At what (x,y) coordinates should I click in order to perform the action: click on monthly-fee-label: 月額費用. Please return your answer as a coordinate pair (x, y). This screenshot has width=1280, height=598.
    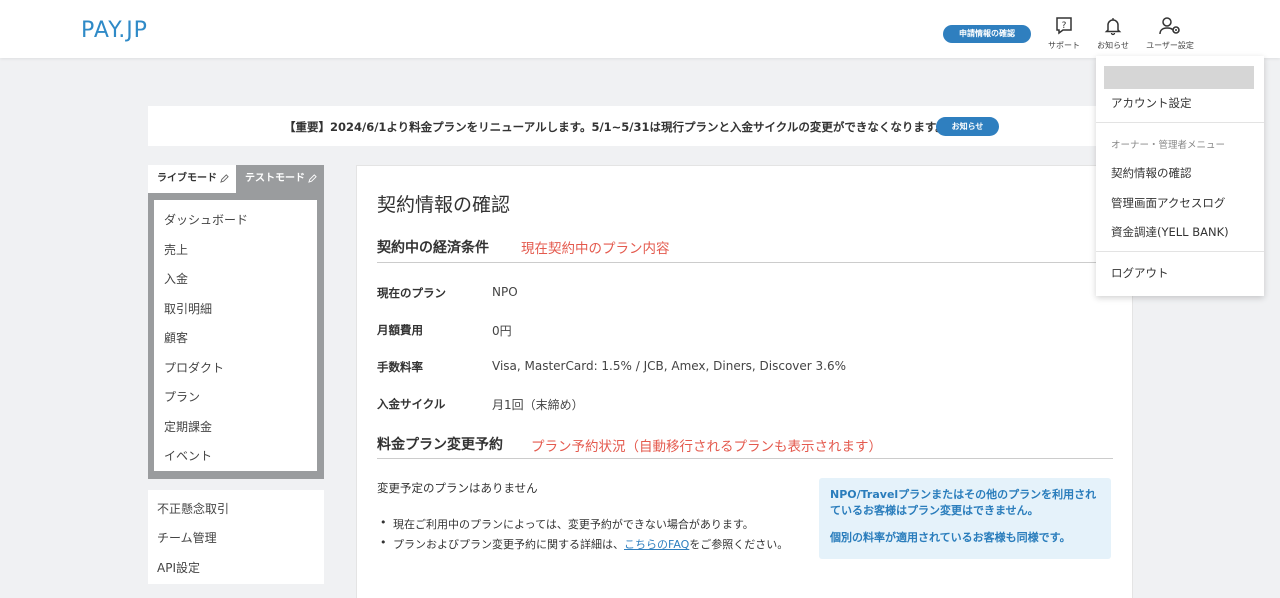
    Looking at the image, I should click on (400, 330).